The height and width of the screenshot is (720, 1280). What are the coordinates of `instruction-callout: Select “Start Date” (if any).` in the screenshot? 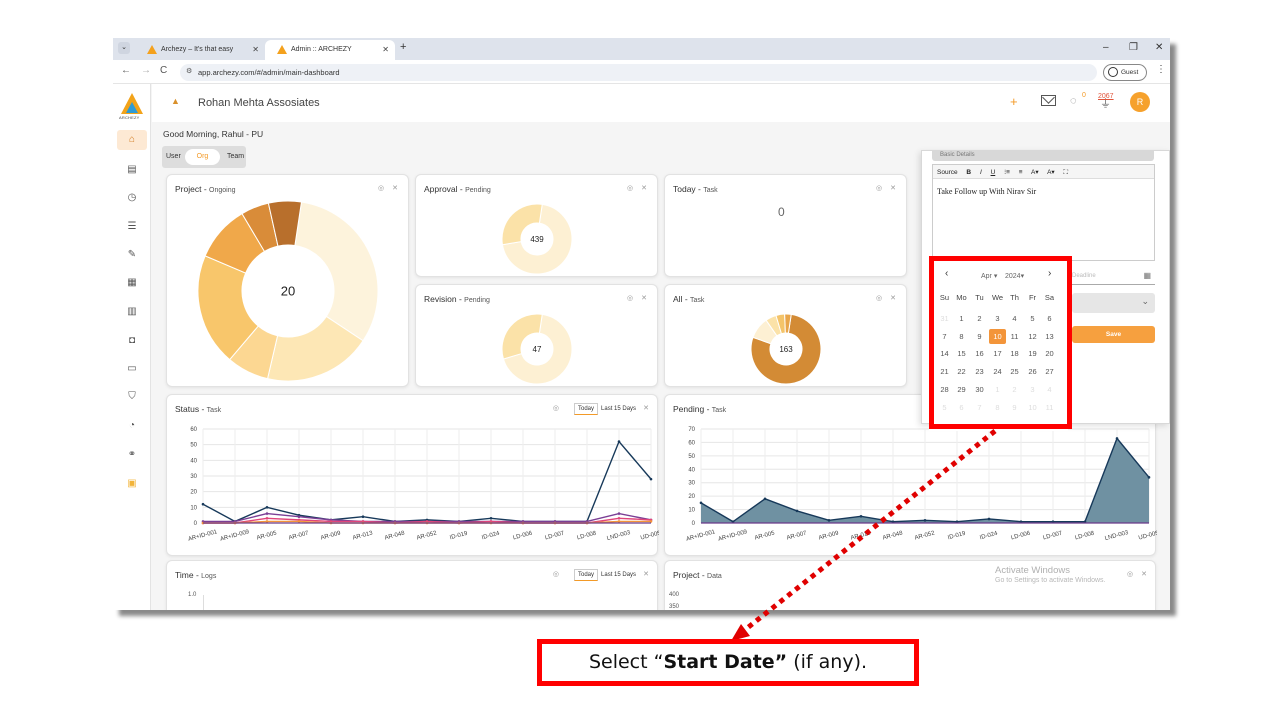 It's located at (728, 662).